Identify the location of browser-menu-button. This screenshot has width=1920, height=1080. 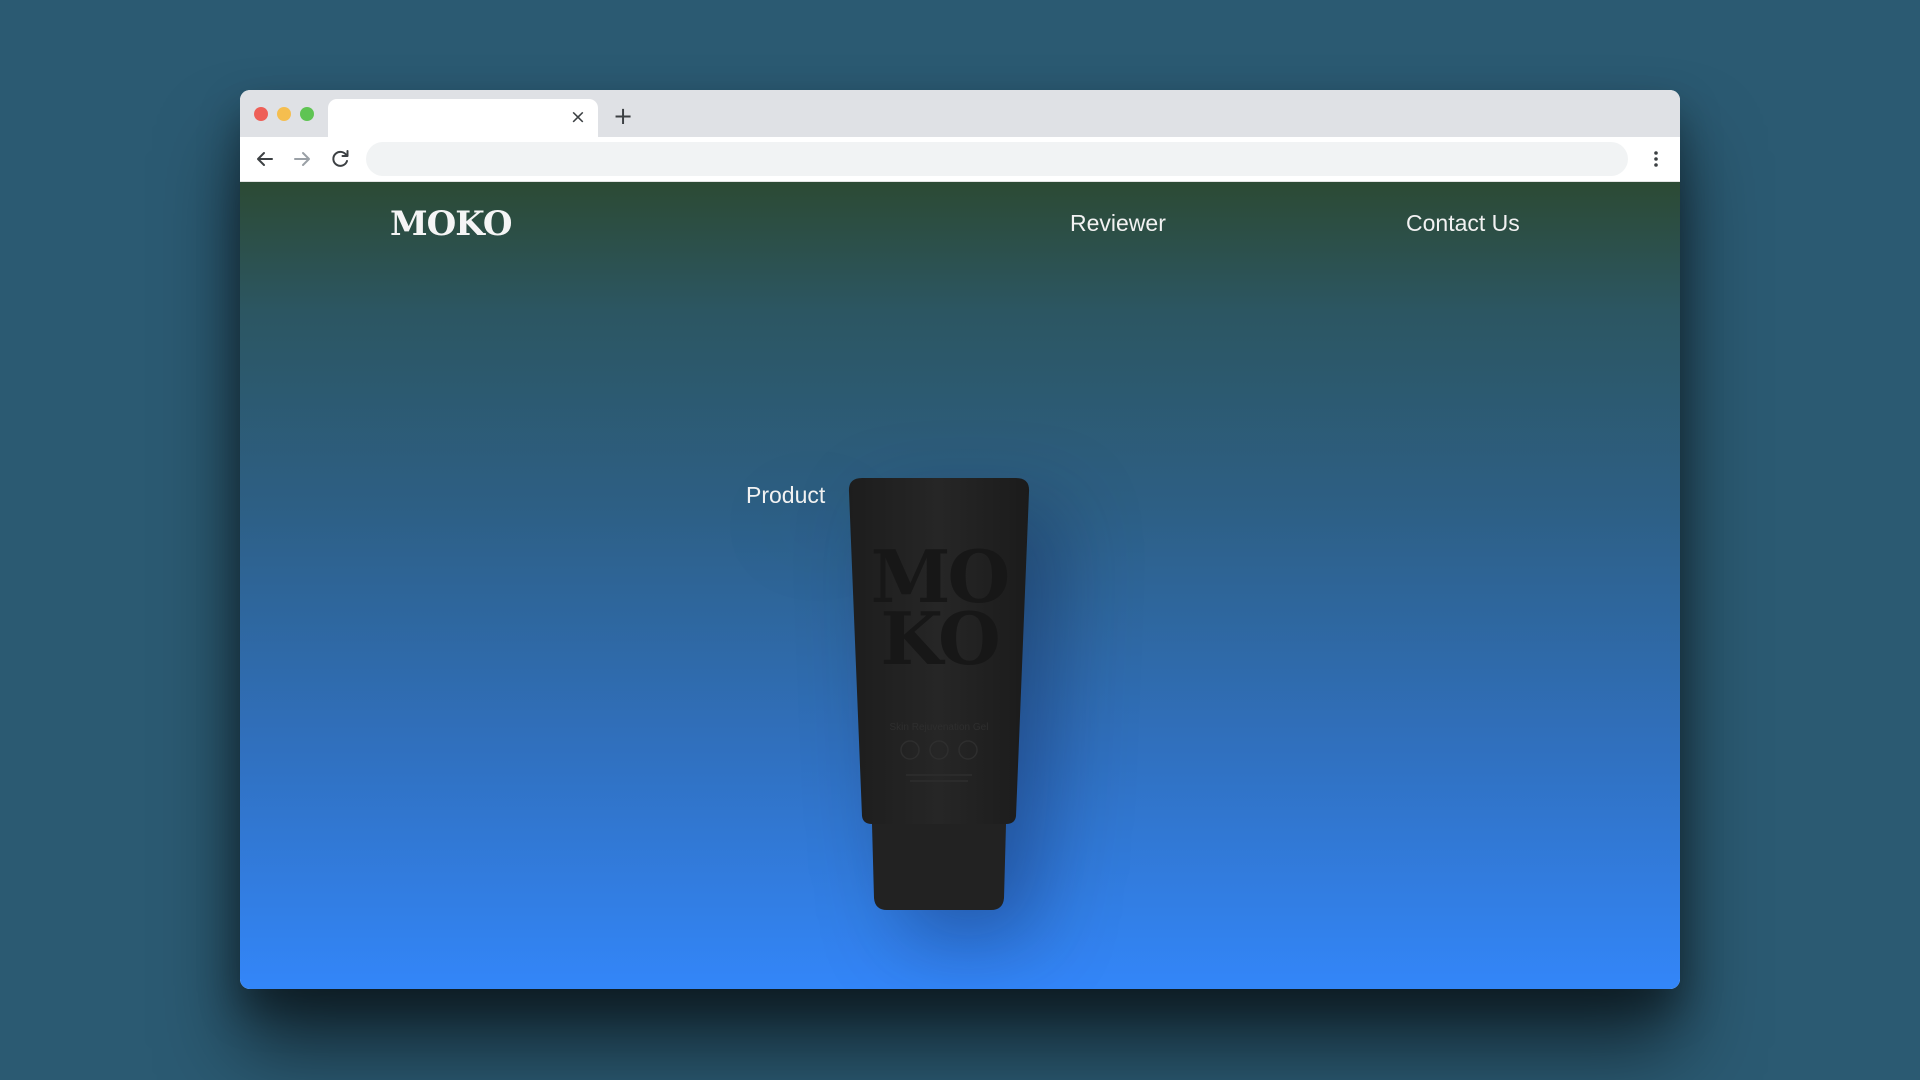
(1656, 159).